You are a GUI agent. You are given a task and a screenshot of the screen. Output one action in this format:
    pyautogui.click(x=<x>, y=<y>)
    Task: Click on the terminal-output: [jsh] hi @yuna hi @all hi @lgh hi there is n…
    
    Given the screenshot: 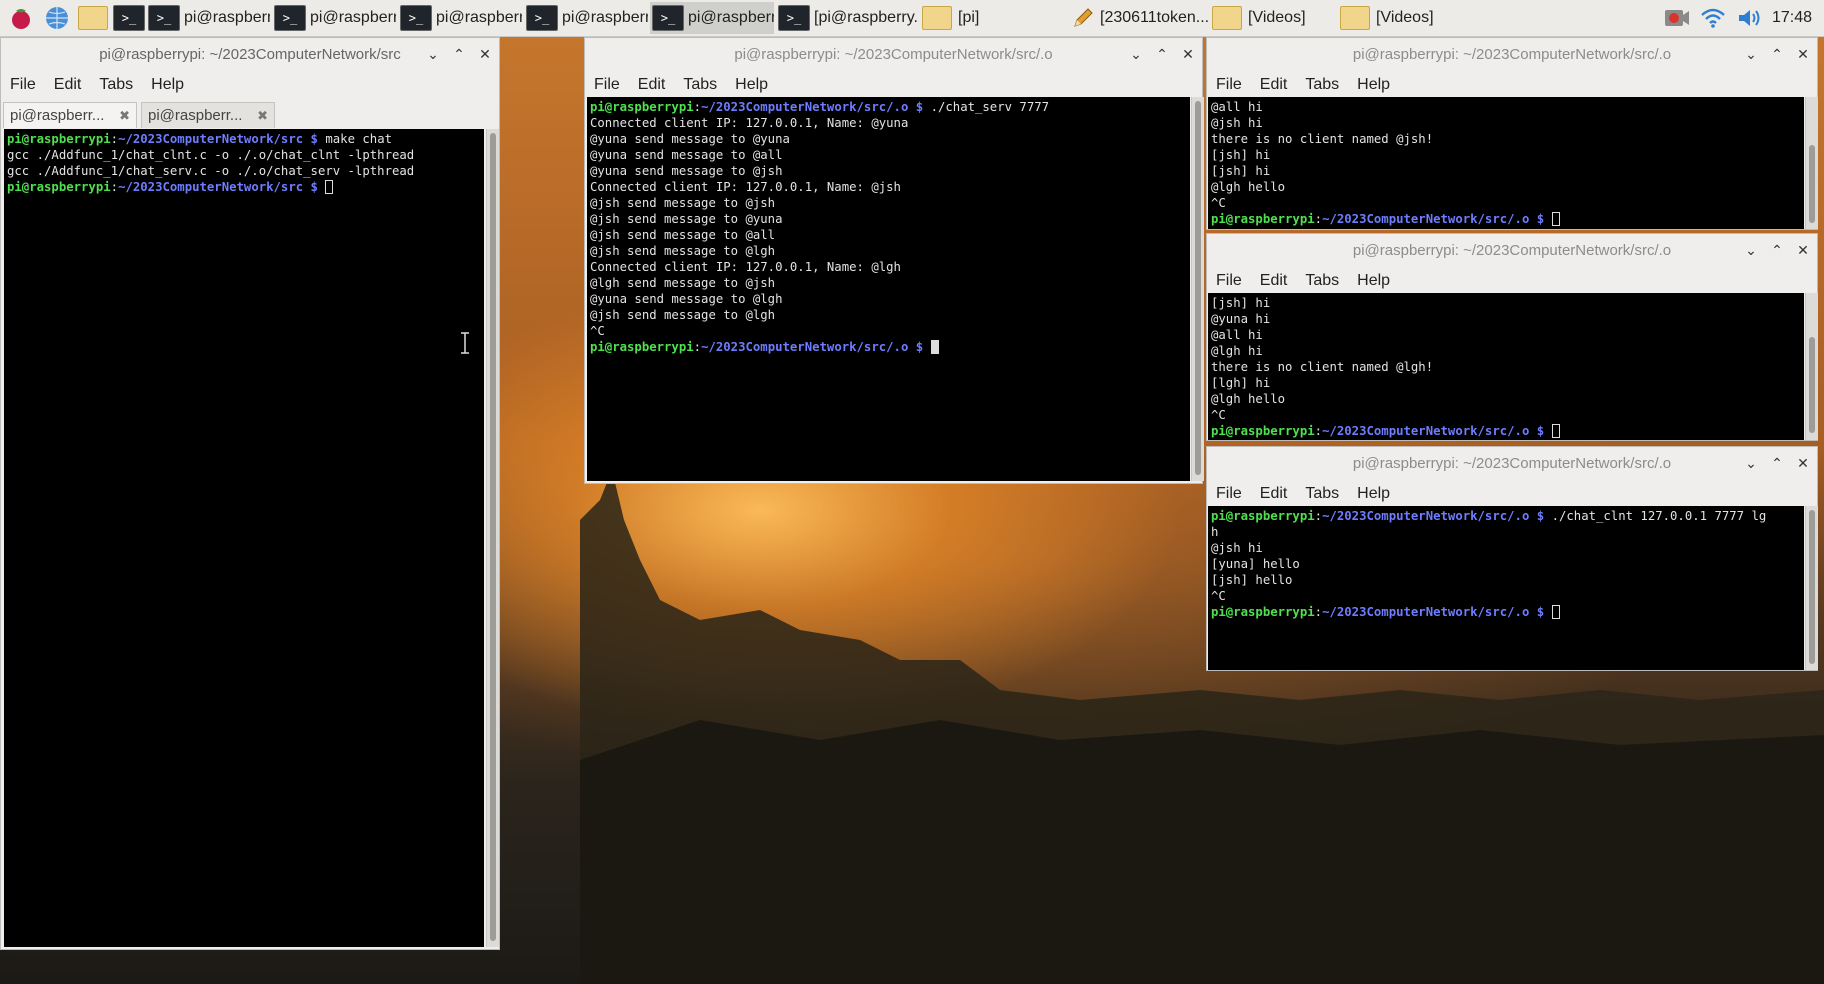 What is the action you would take?
    pyautogui.click(x=1506, y=366)
    